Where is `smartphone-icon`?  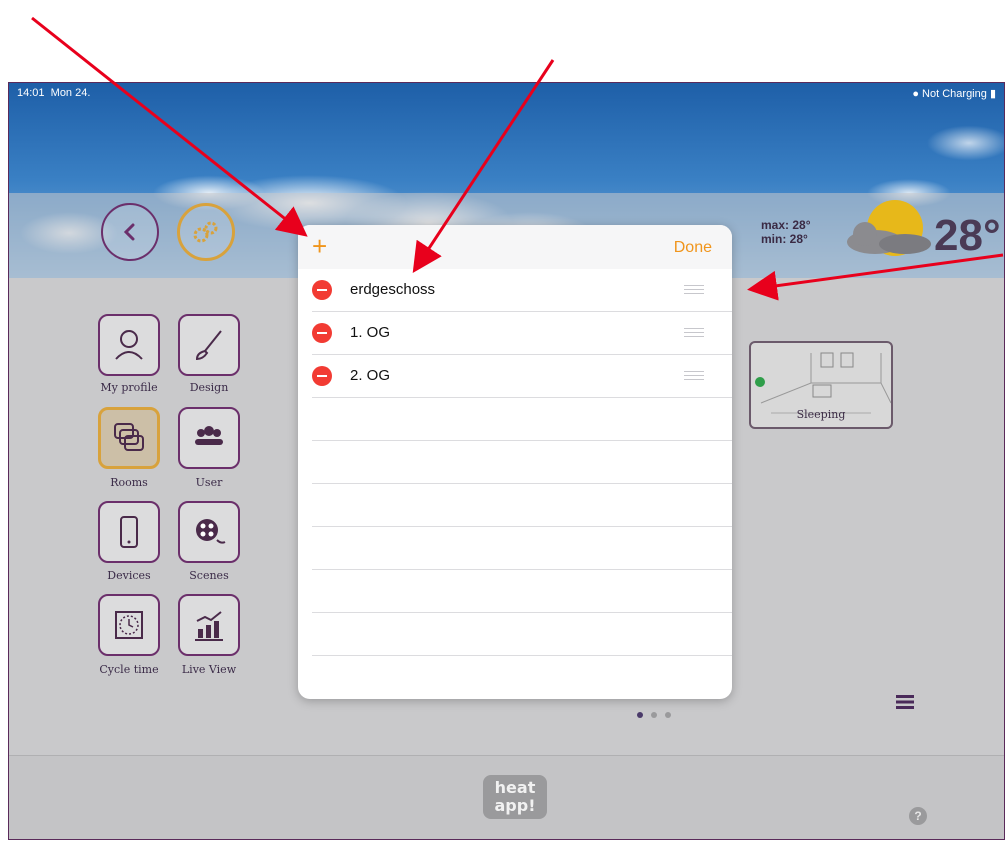
smartphone-icon is located at coordinates (129, 532).